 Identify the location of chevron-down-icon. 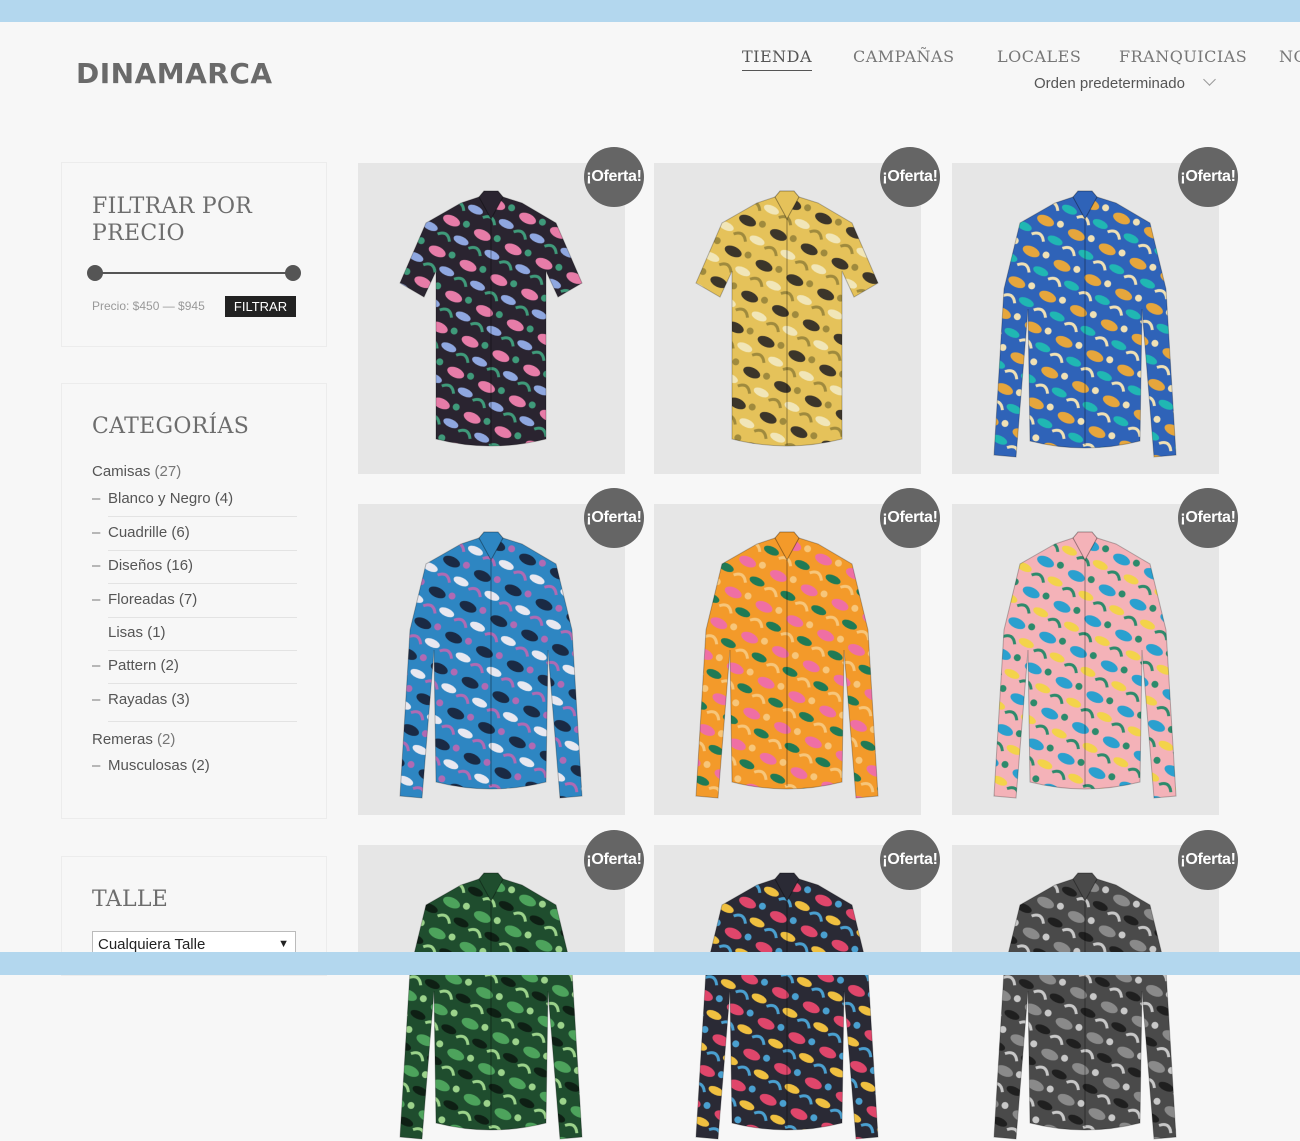
(1209, 79).